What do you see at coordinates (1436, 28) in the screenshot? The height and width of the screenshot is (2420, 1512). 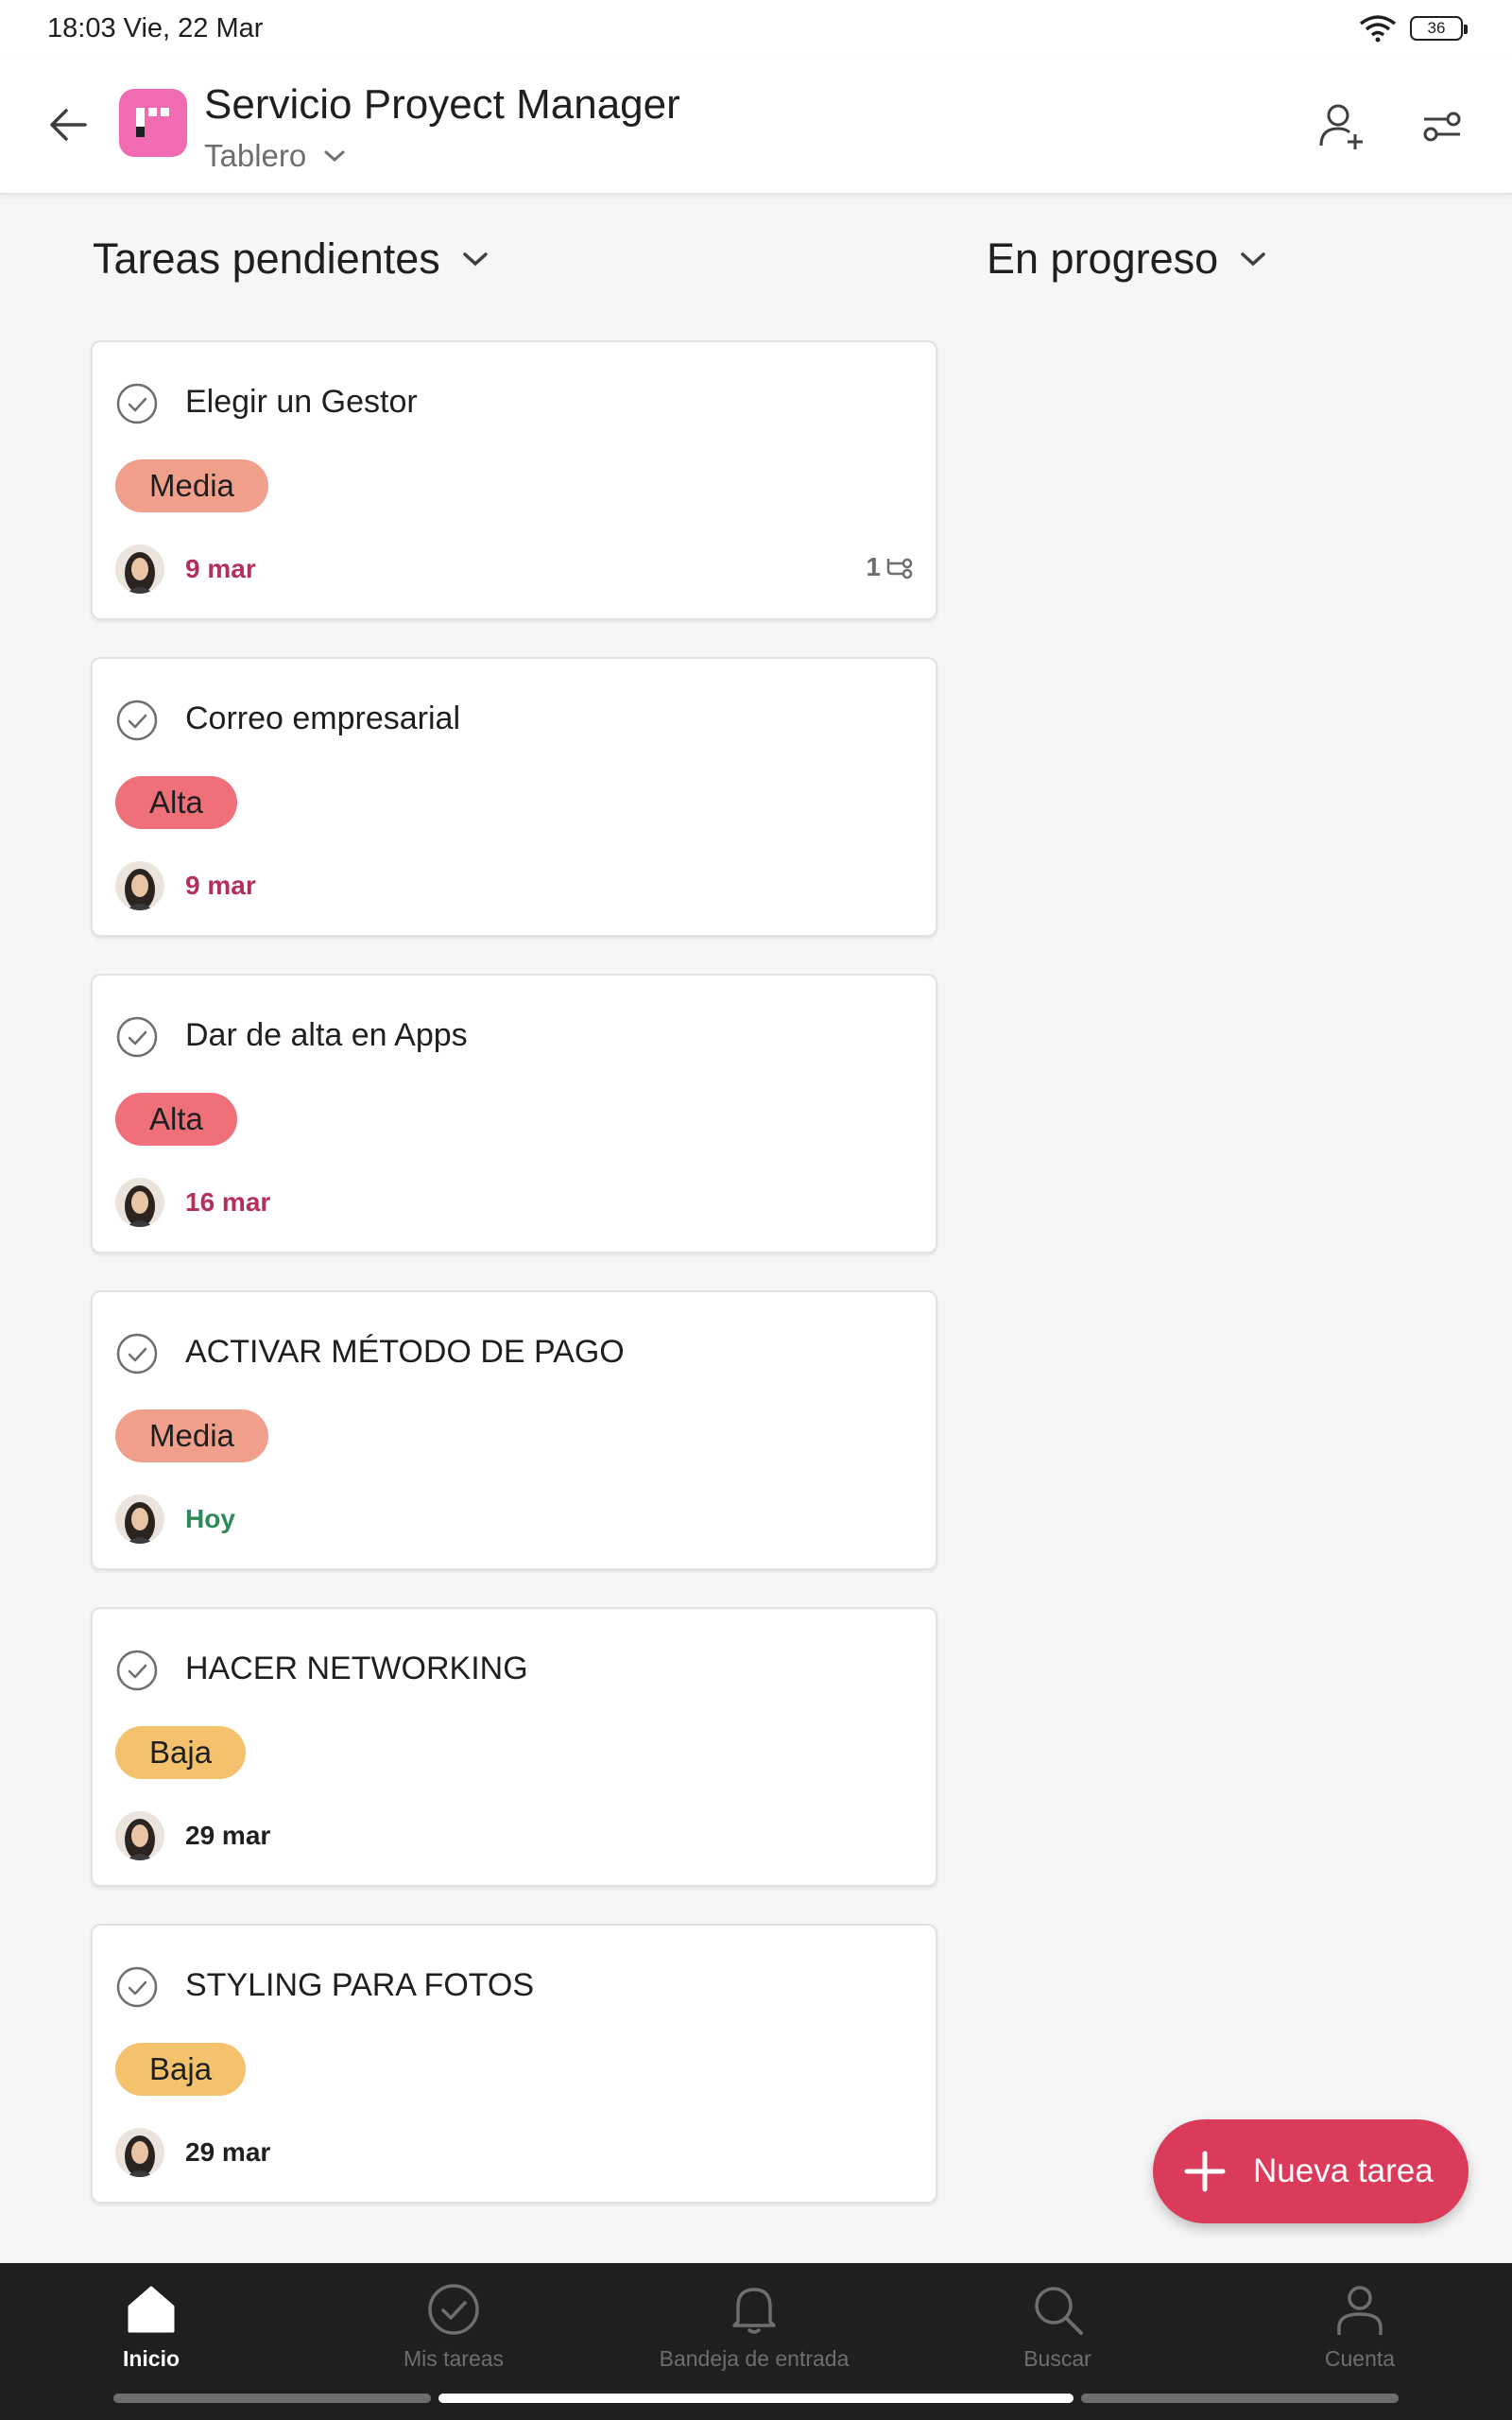 I see `battery-level: 36` at bounding box center [1436, 28].